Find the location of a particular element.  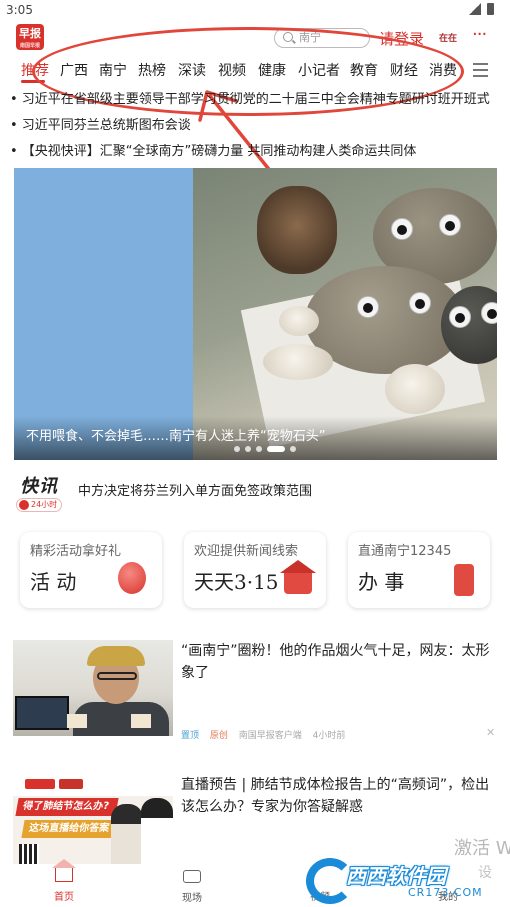

qr-code-shape is located at coordinates (29, 854).